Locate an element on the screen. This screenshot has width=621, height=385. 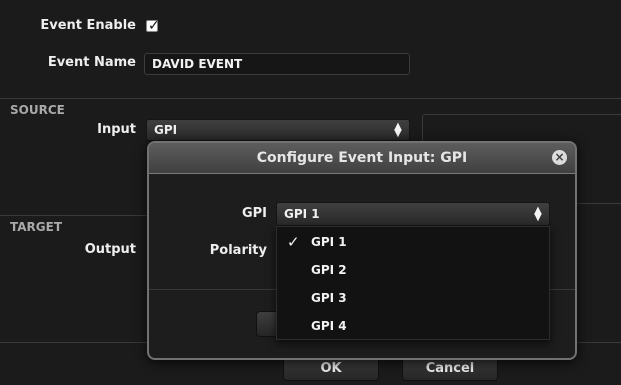
target-section-label: TARGET is located at coordinates (36, 227).